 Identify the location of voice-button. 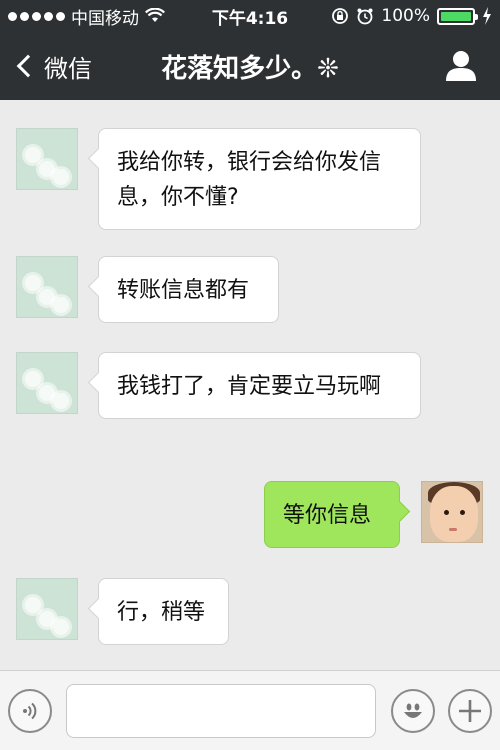
(30, 711).